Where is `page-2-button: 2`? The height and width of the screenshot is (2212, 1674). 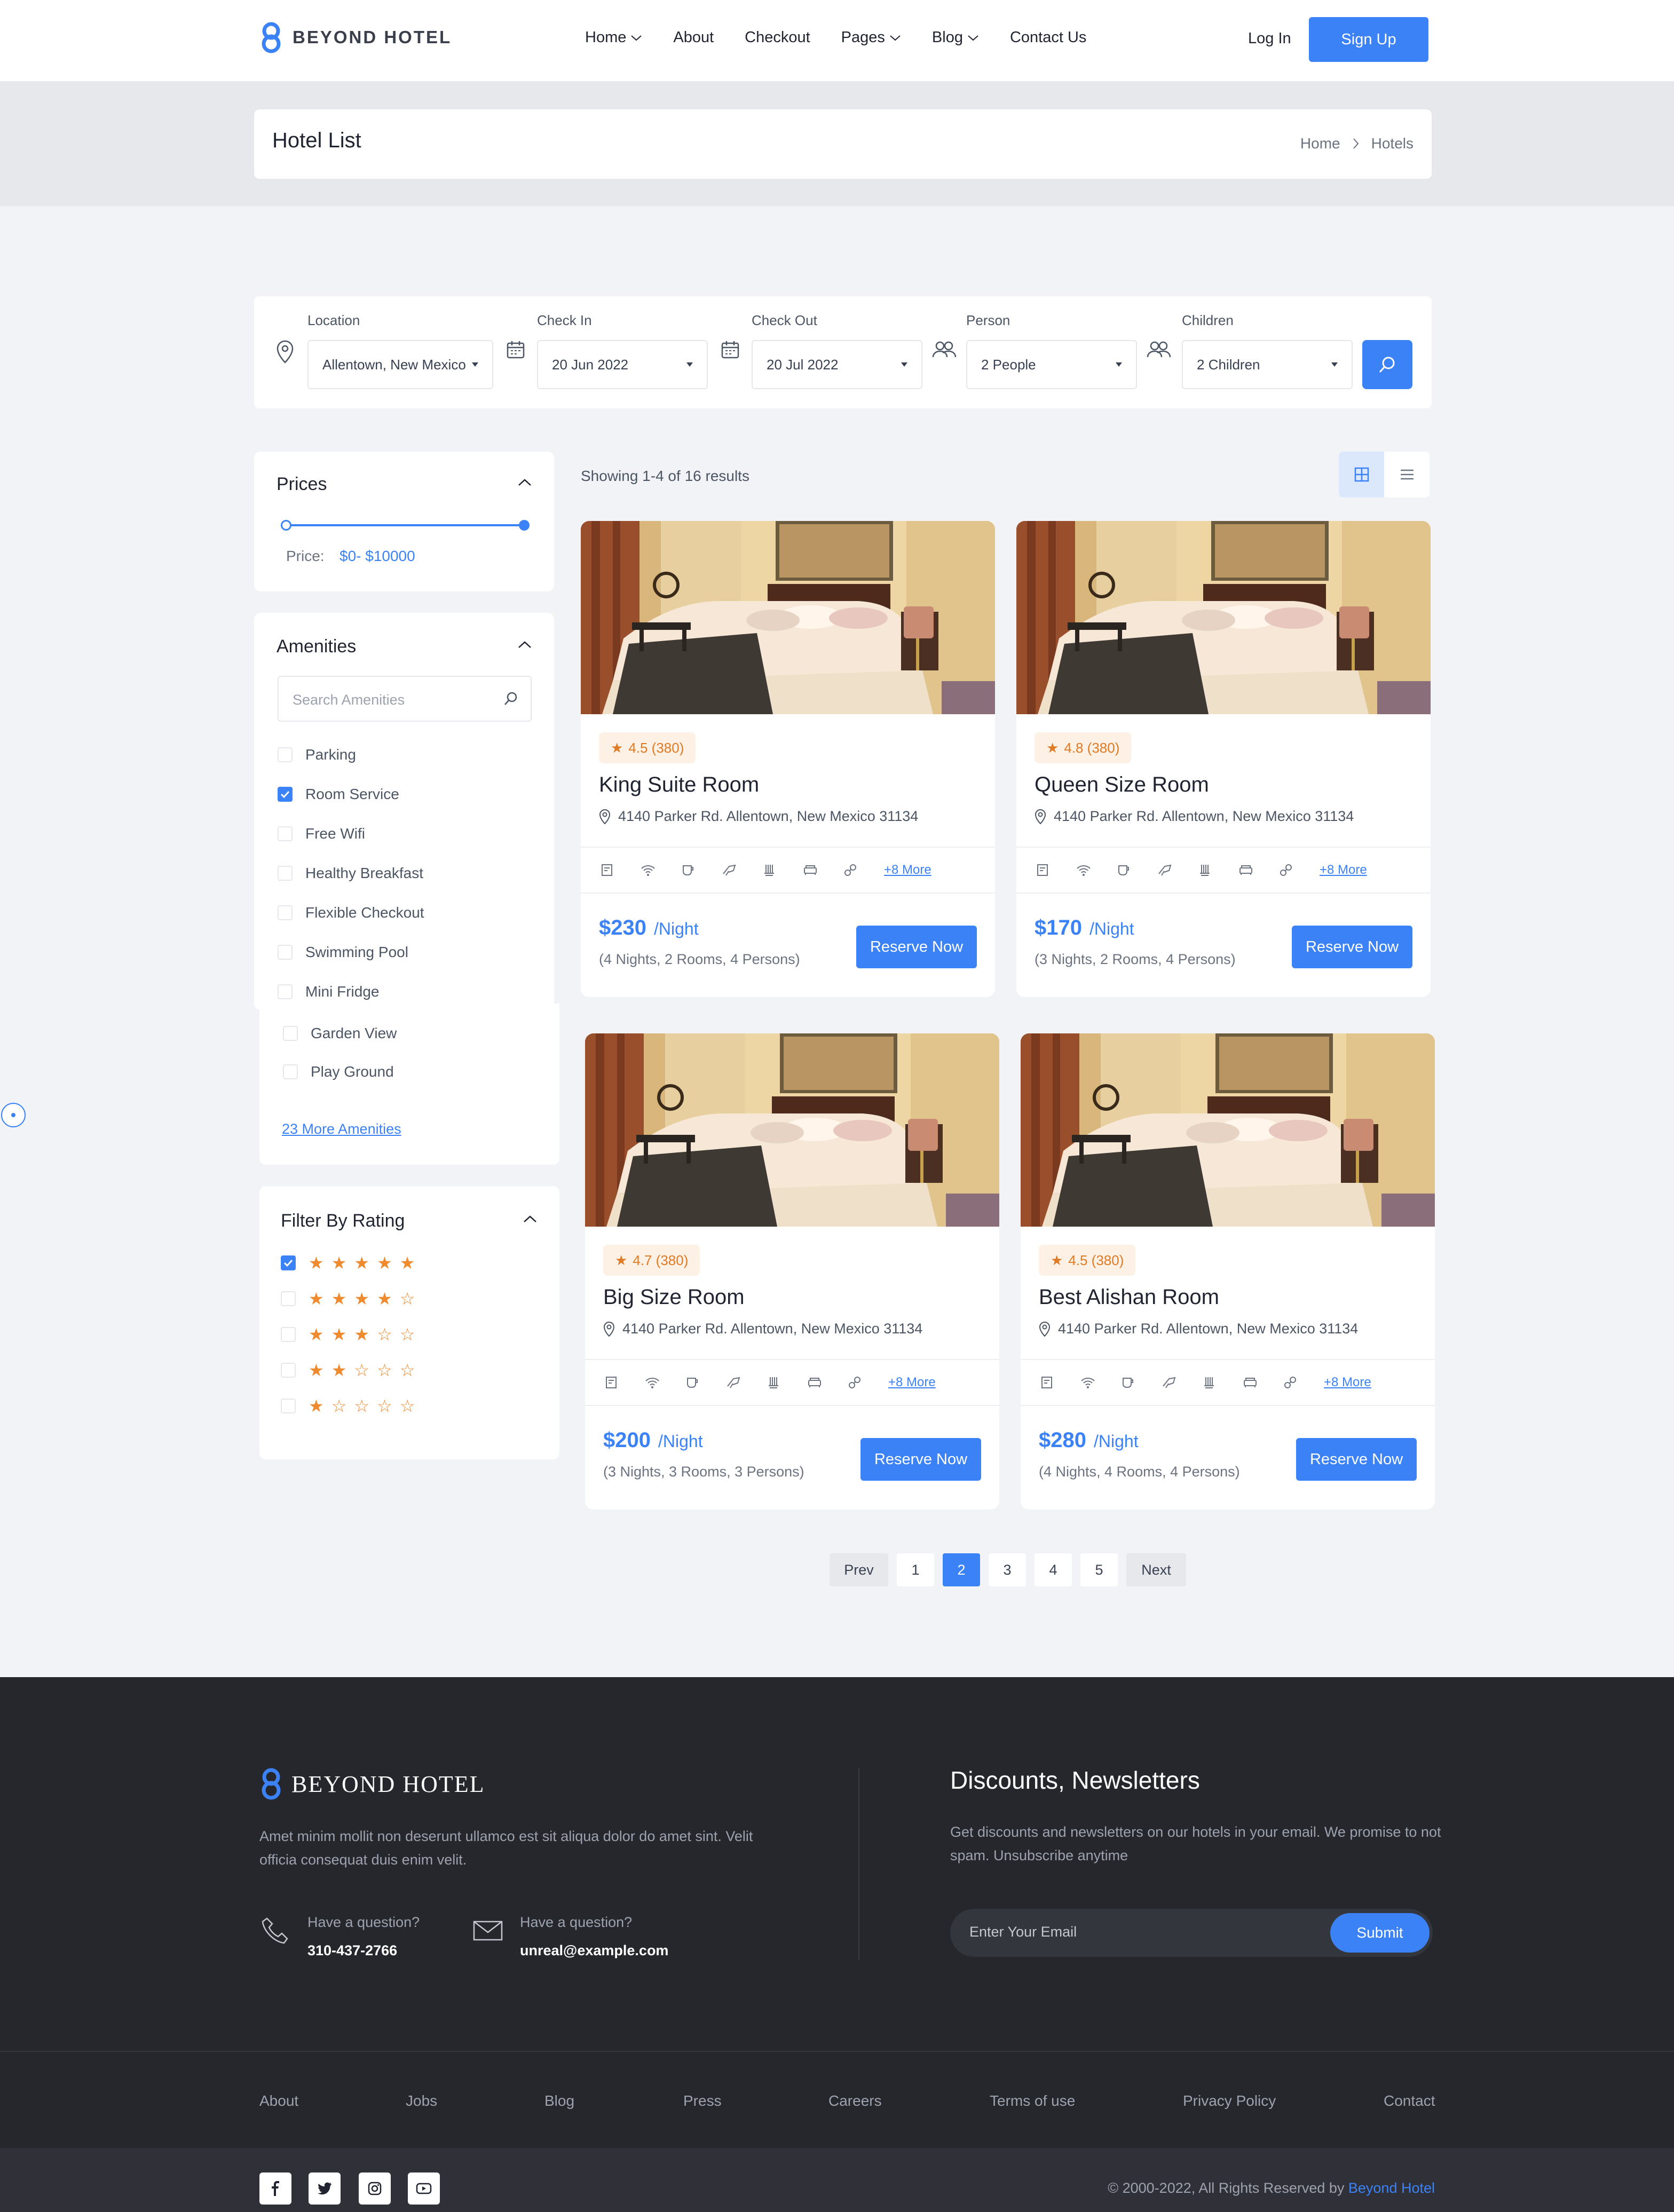
page-2-button: 2 is located at coordinates (961, 1569).